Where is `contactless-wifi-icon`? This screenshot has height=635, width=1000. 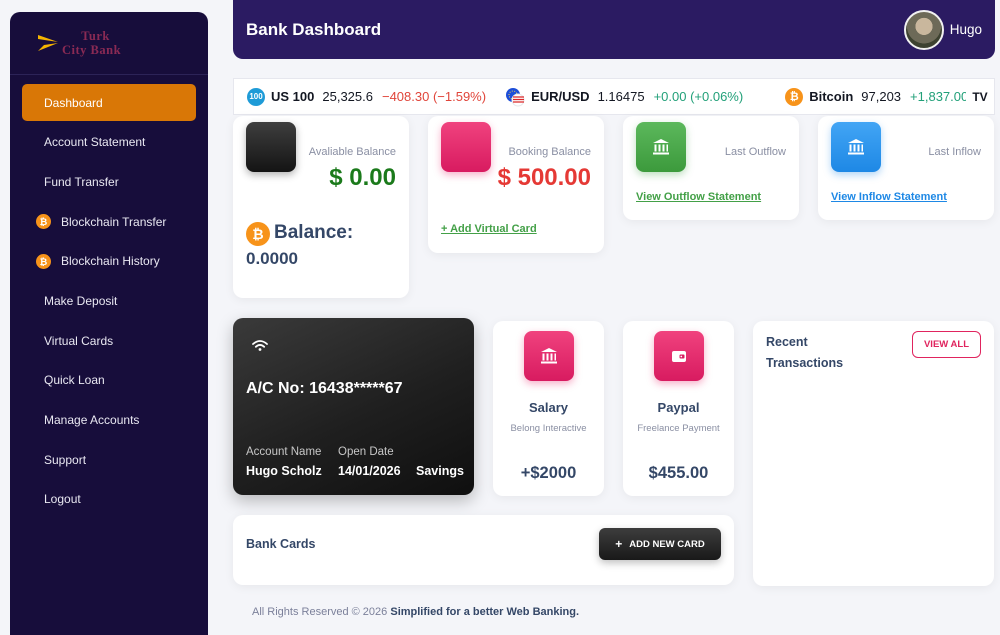
contactless-wifi-icon is located at coordinates (260, 345).